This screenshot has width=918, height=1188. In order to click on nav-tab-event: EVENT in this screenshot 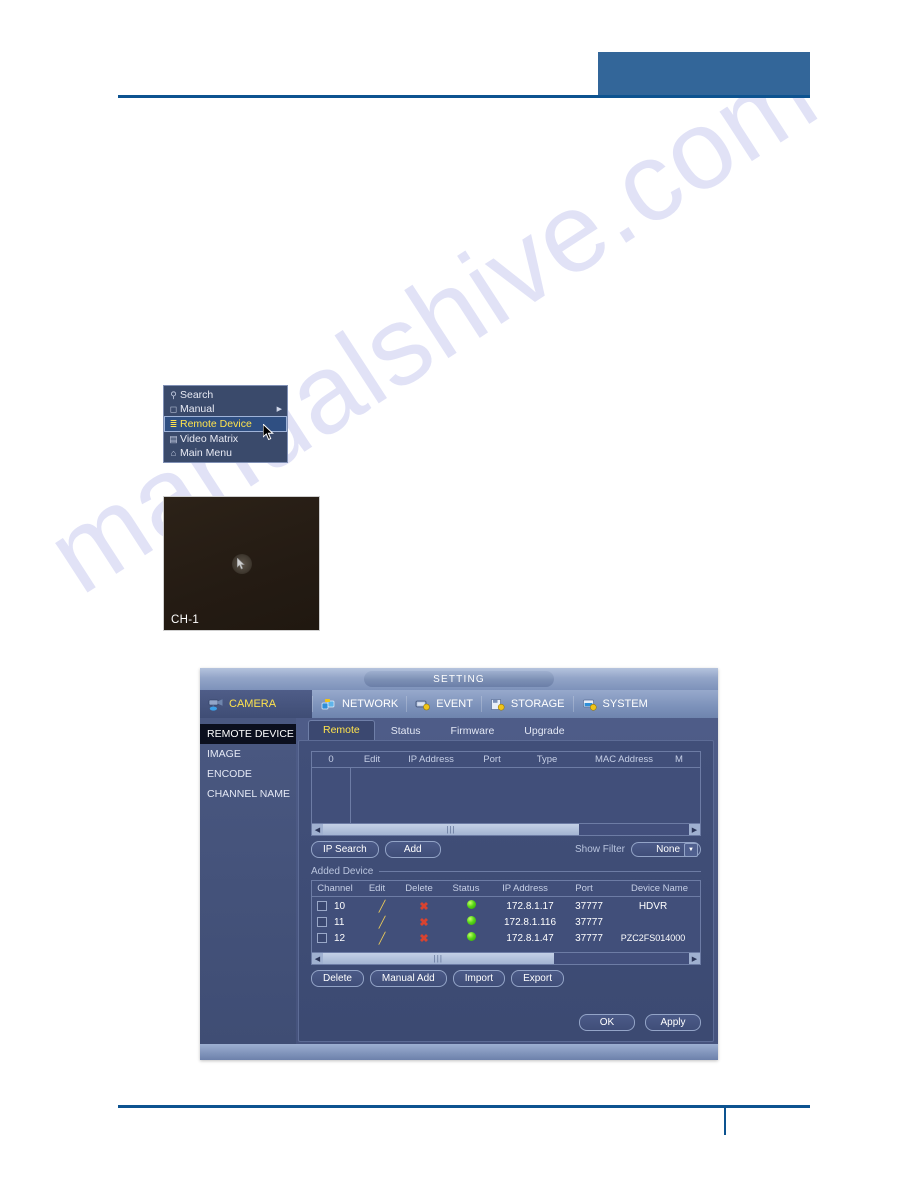, I will do `click(444, 704)`.